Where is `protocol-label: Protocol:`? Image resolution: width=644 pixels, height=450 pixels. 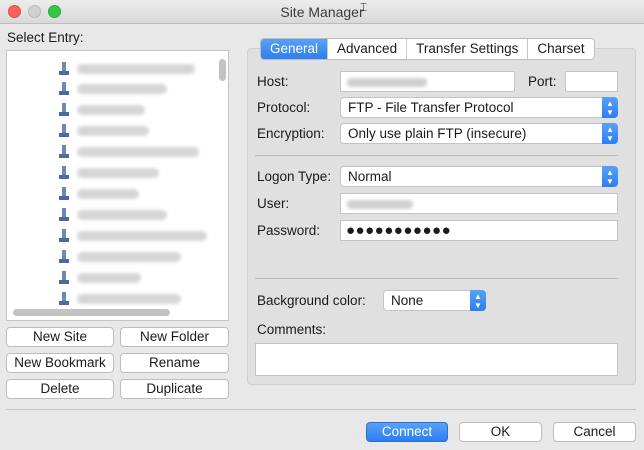 protocol-label: Protocol: is located at coordinates (284, 107).